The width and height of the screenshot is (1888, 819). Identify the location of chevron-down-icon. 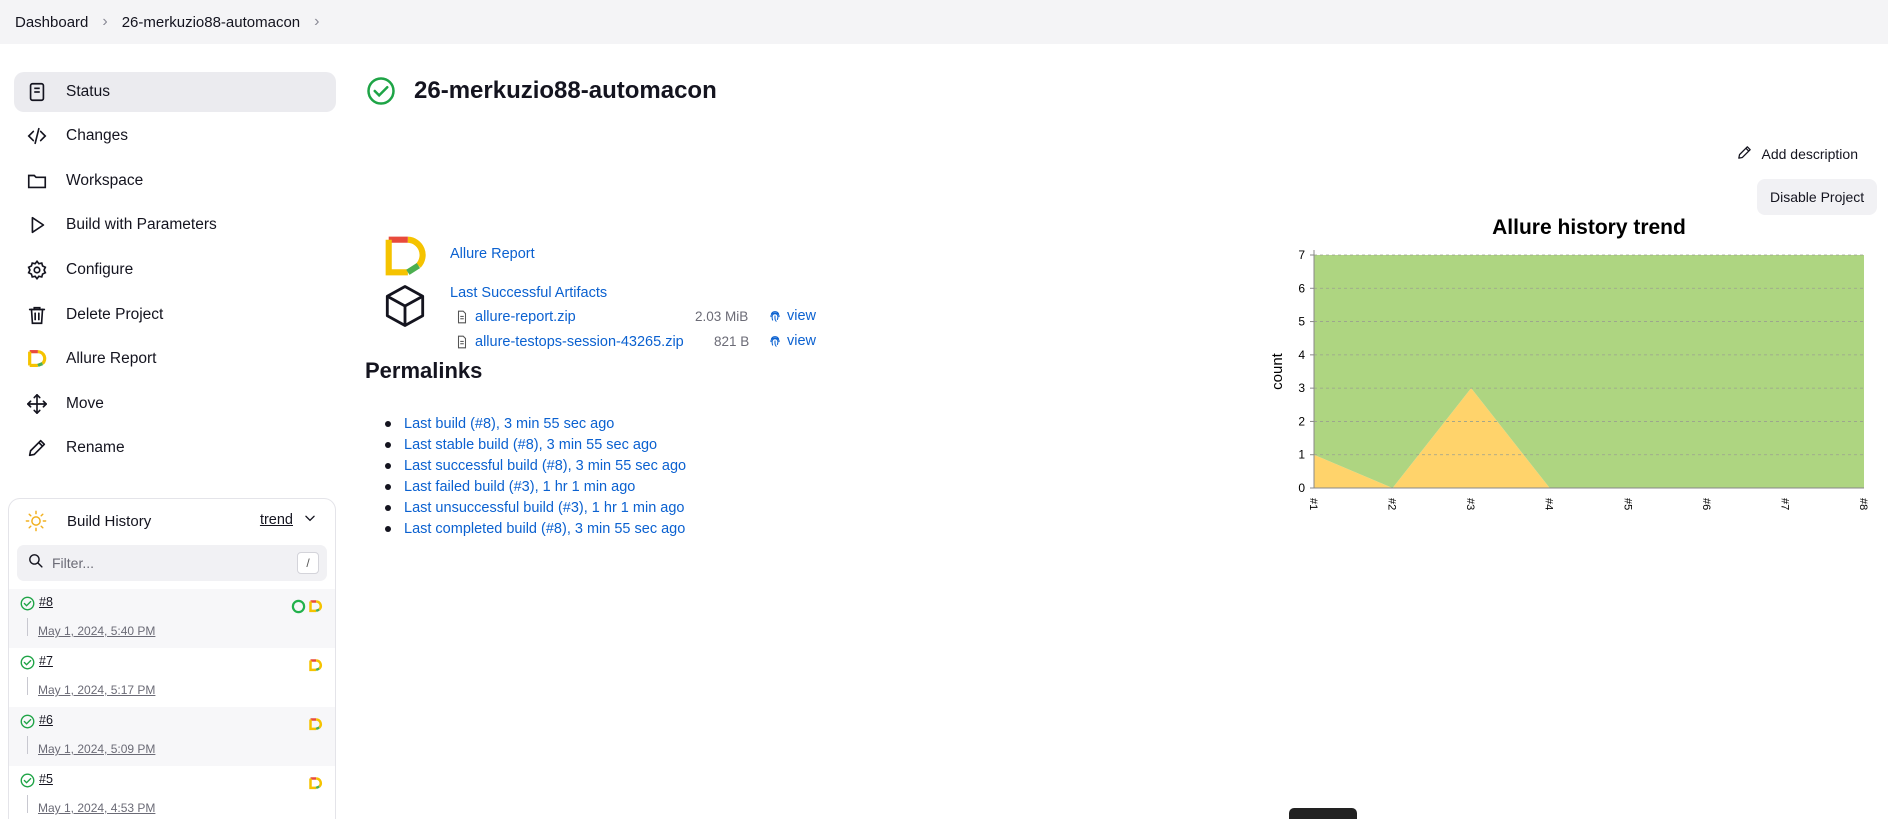
(310, 520).